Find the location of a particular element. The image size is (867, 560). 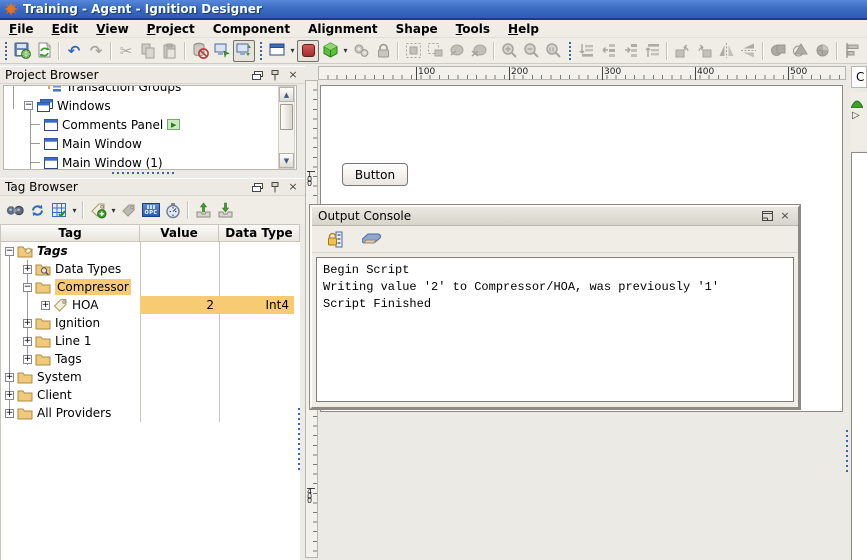

palette-green-icon is located at coordinates (857, 104).